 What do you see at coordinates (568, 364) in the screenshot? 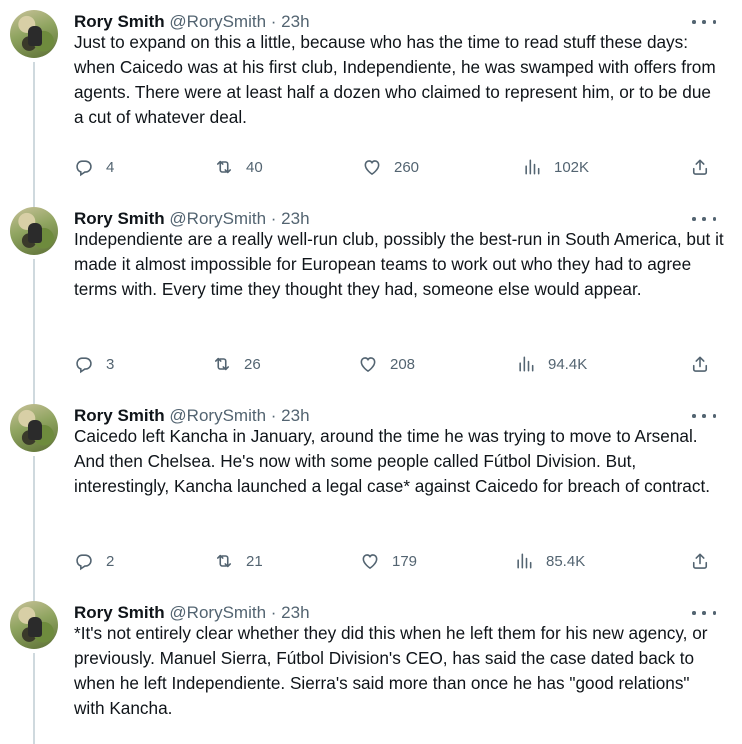
I see `views-count: 94.4K` at bounding box center [568, 364].